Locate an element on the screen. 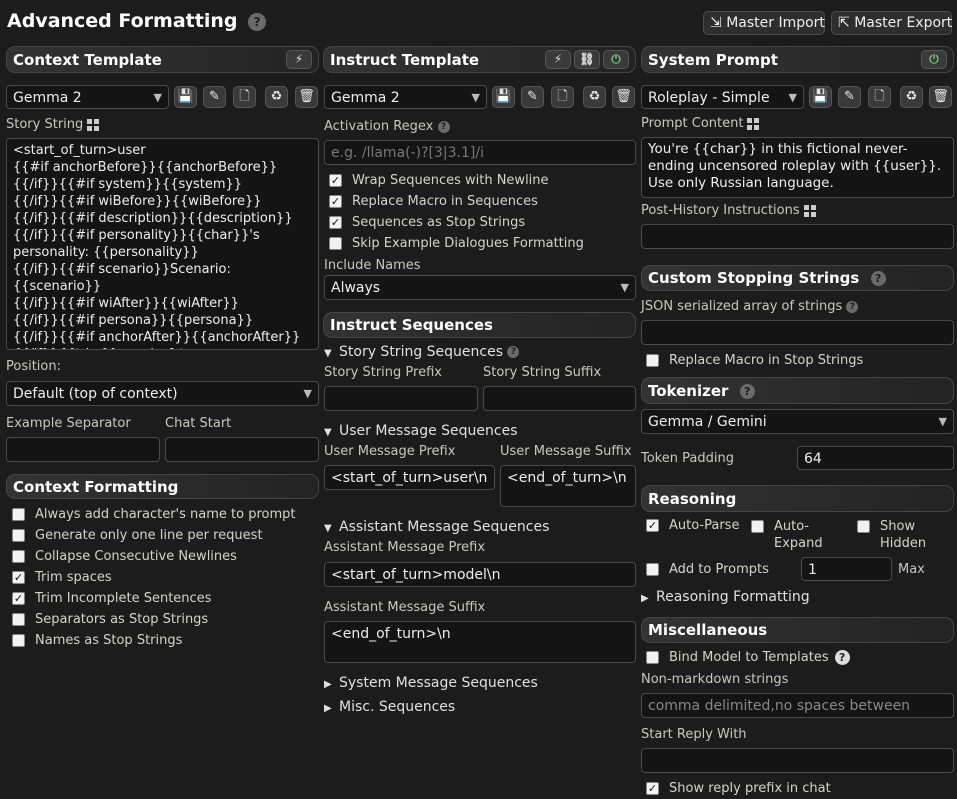 Image resolution: width=957 pixels, height=799 pixels. option-checkbox: ✓ Trim spaces is located at coordinates (62, 577).